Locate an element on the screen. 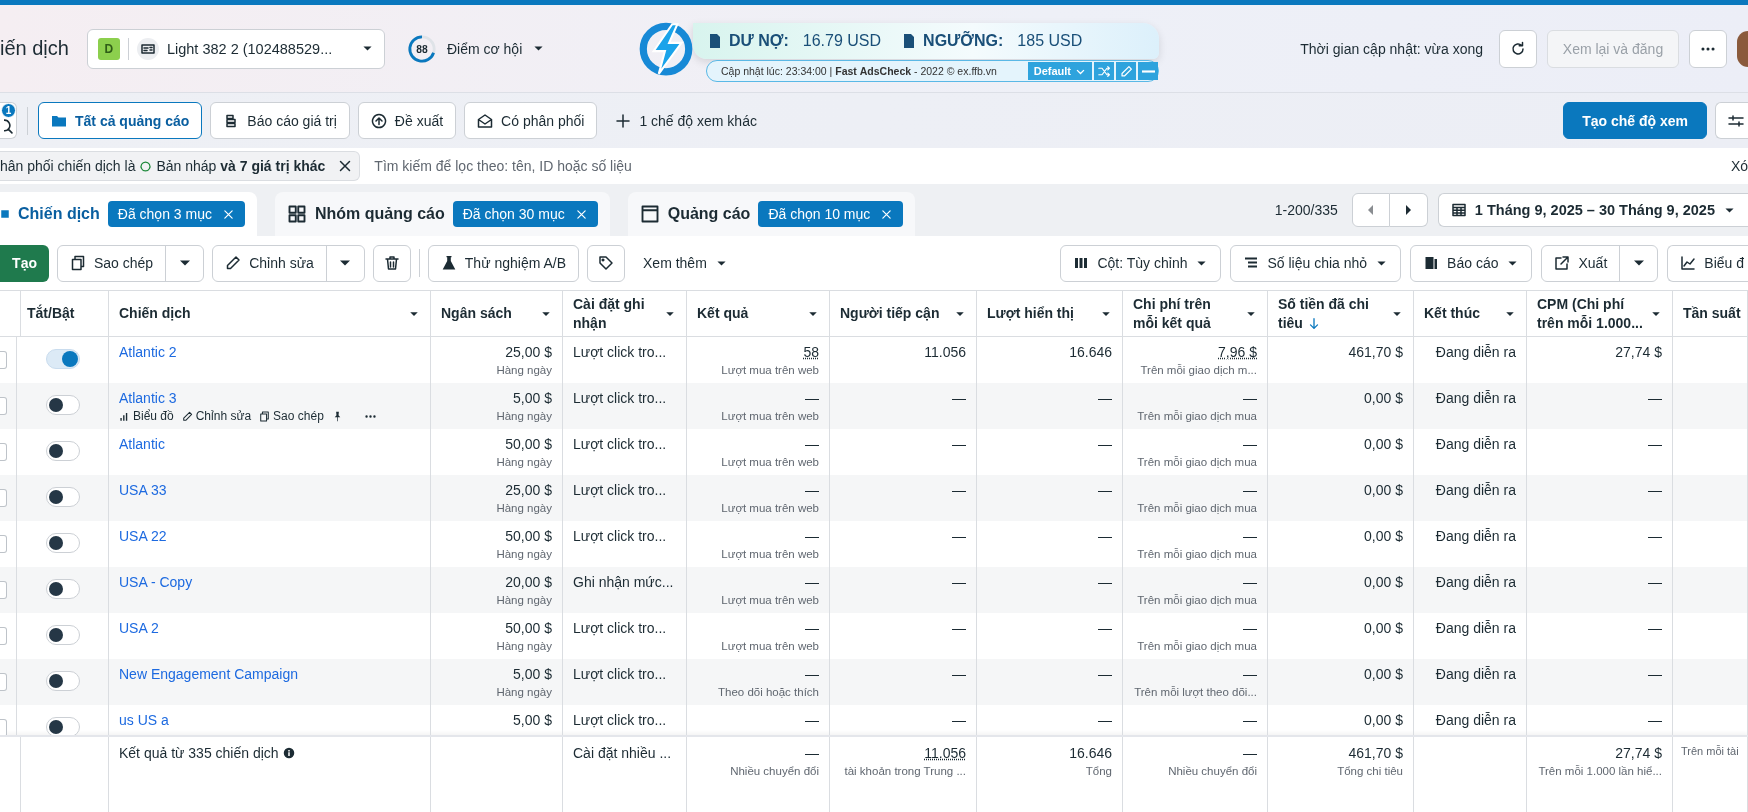 The image size is (1748, 812). edit-button is located at coordinates (1126, 71).